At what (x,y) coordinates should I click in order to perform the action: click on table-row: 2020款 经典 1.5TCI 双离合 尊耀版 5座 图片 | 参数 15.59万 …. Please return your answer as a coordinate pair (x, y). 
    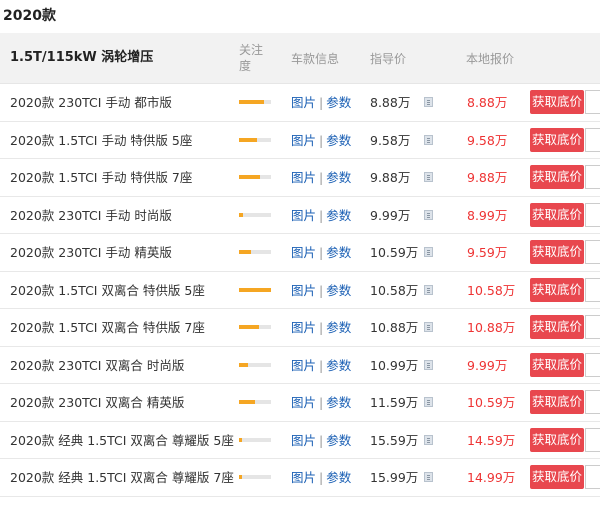
    Looking at the image, I should click on (300, 440).